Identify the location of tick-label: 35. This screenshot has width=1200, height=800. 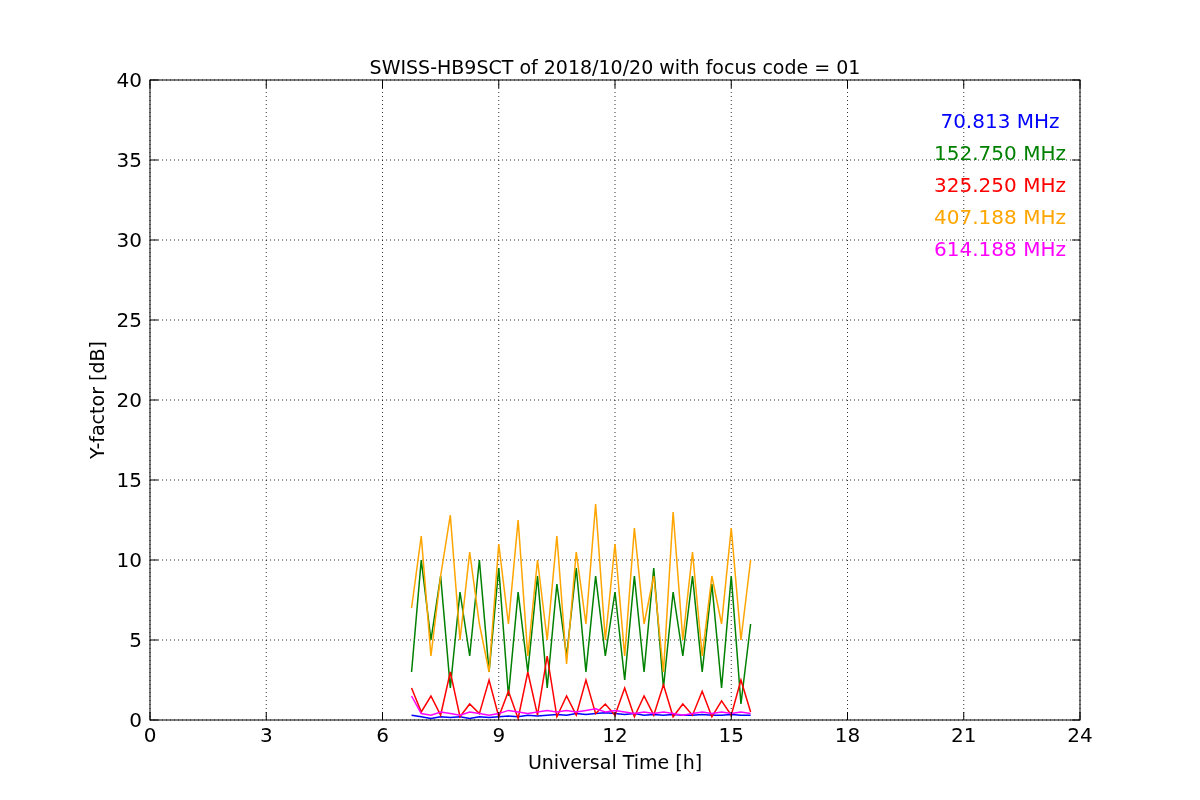
(129, 160).